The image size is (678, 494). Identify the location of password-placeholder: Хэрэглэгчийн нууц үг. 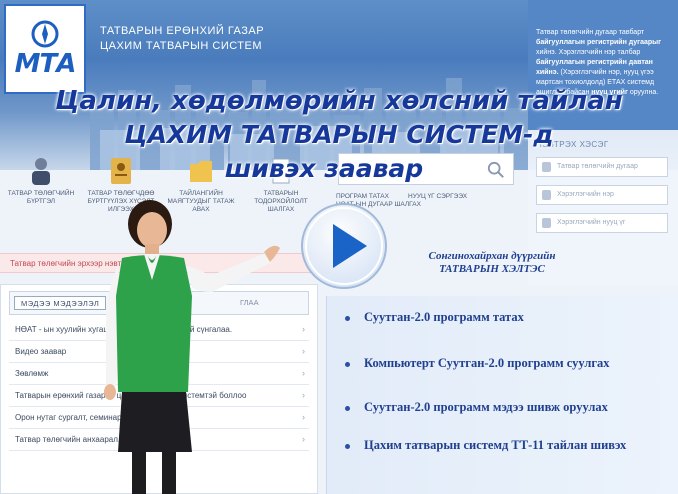
(591, 222).